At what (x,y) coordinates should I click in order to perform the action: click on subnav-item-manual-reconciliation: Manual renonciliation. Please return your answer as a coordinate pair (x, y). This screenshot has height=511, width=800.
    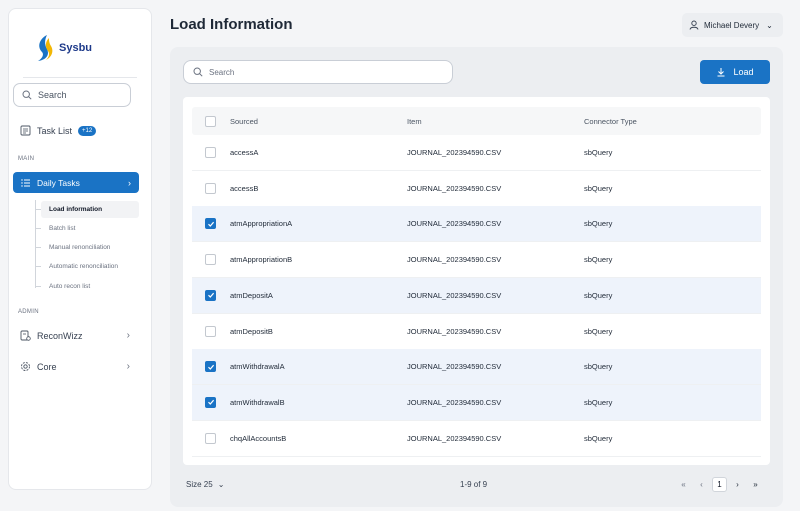
    Looking at the image, I should click on (87, 247).